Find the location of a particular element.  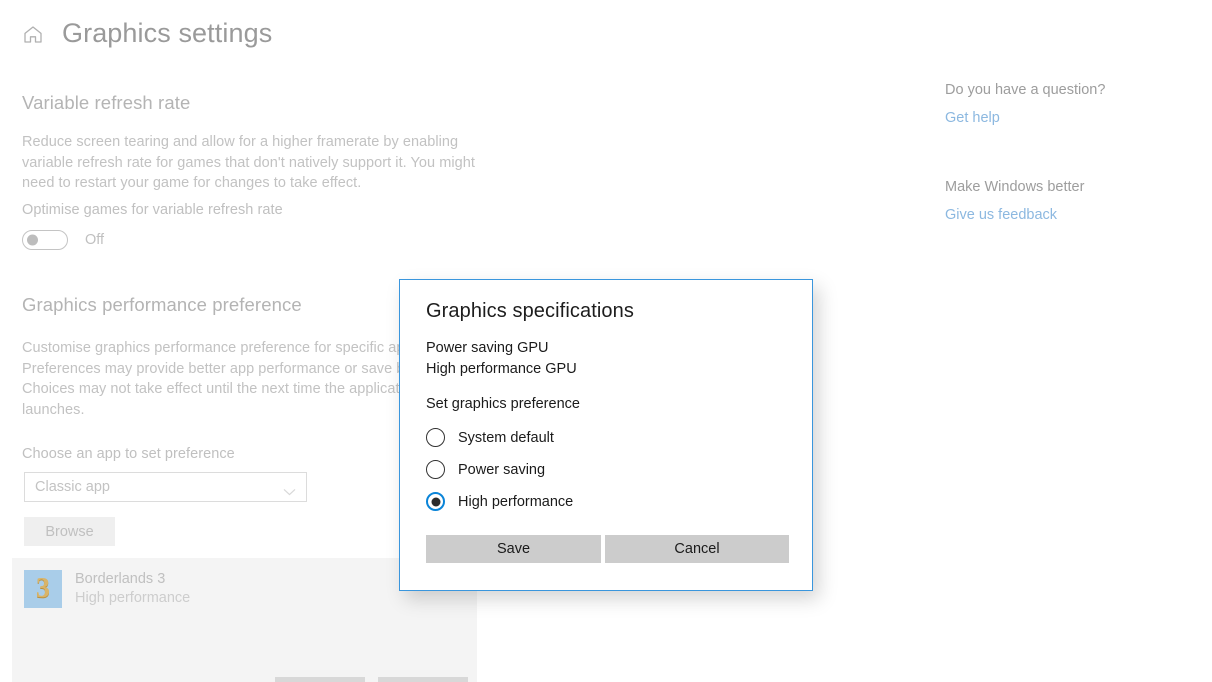

app-text-block: Borderlands 3 High performance is located at coordinates (132, 589).